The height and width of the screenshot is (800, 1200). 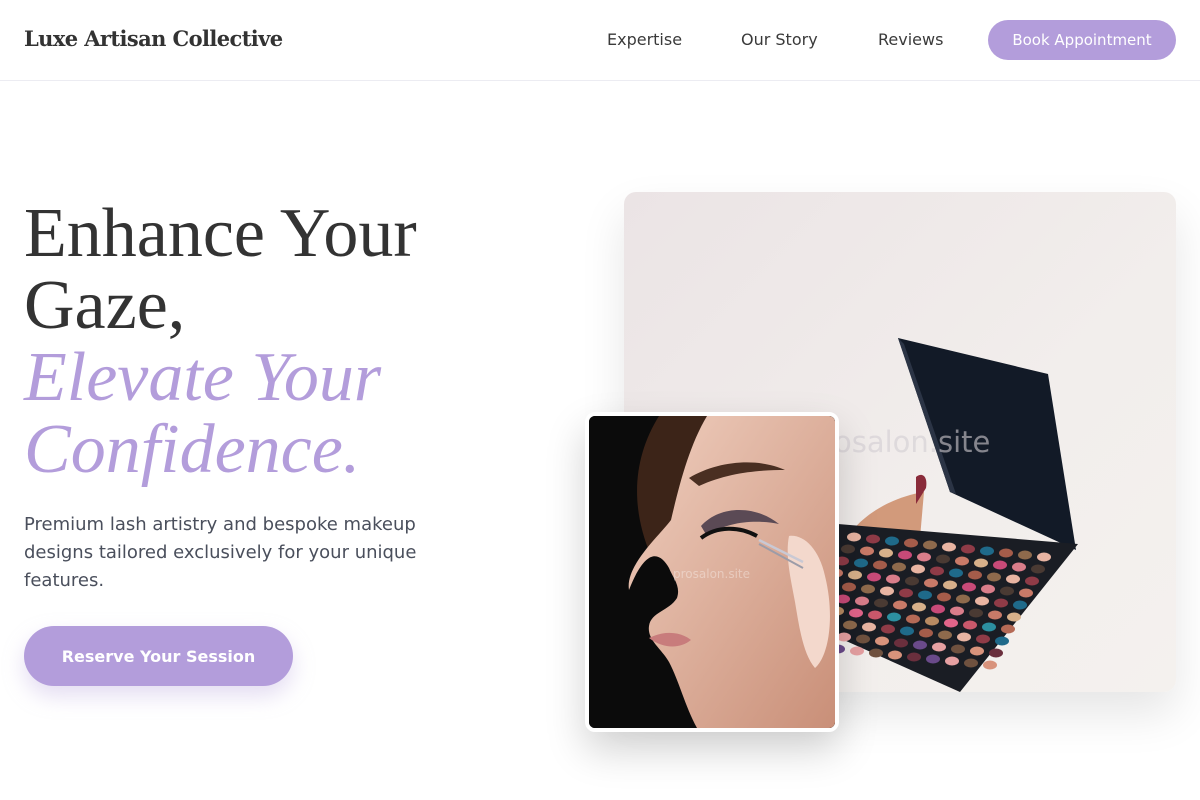 I want to click on reserve-session-button: Reserve Your Session, so click(x=158, y=656).